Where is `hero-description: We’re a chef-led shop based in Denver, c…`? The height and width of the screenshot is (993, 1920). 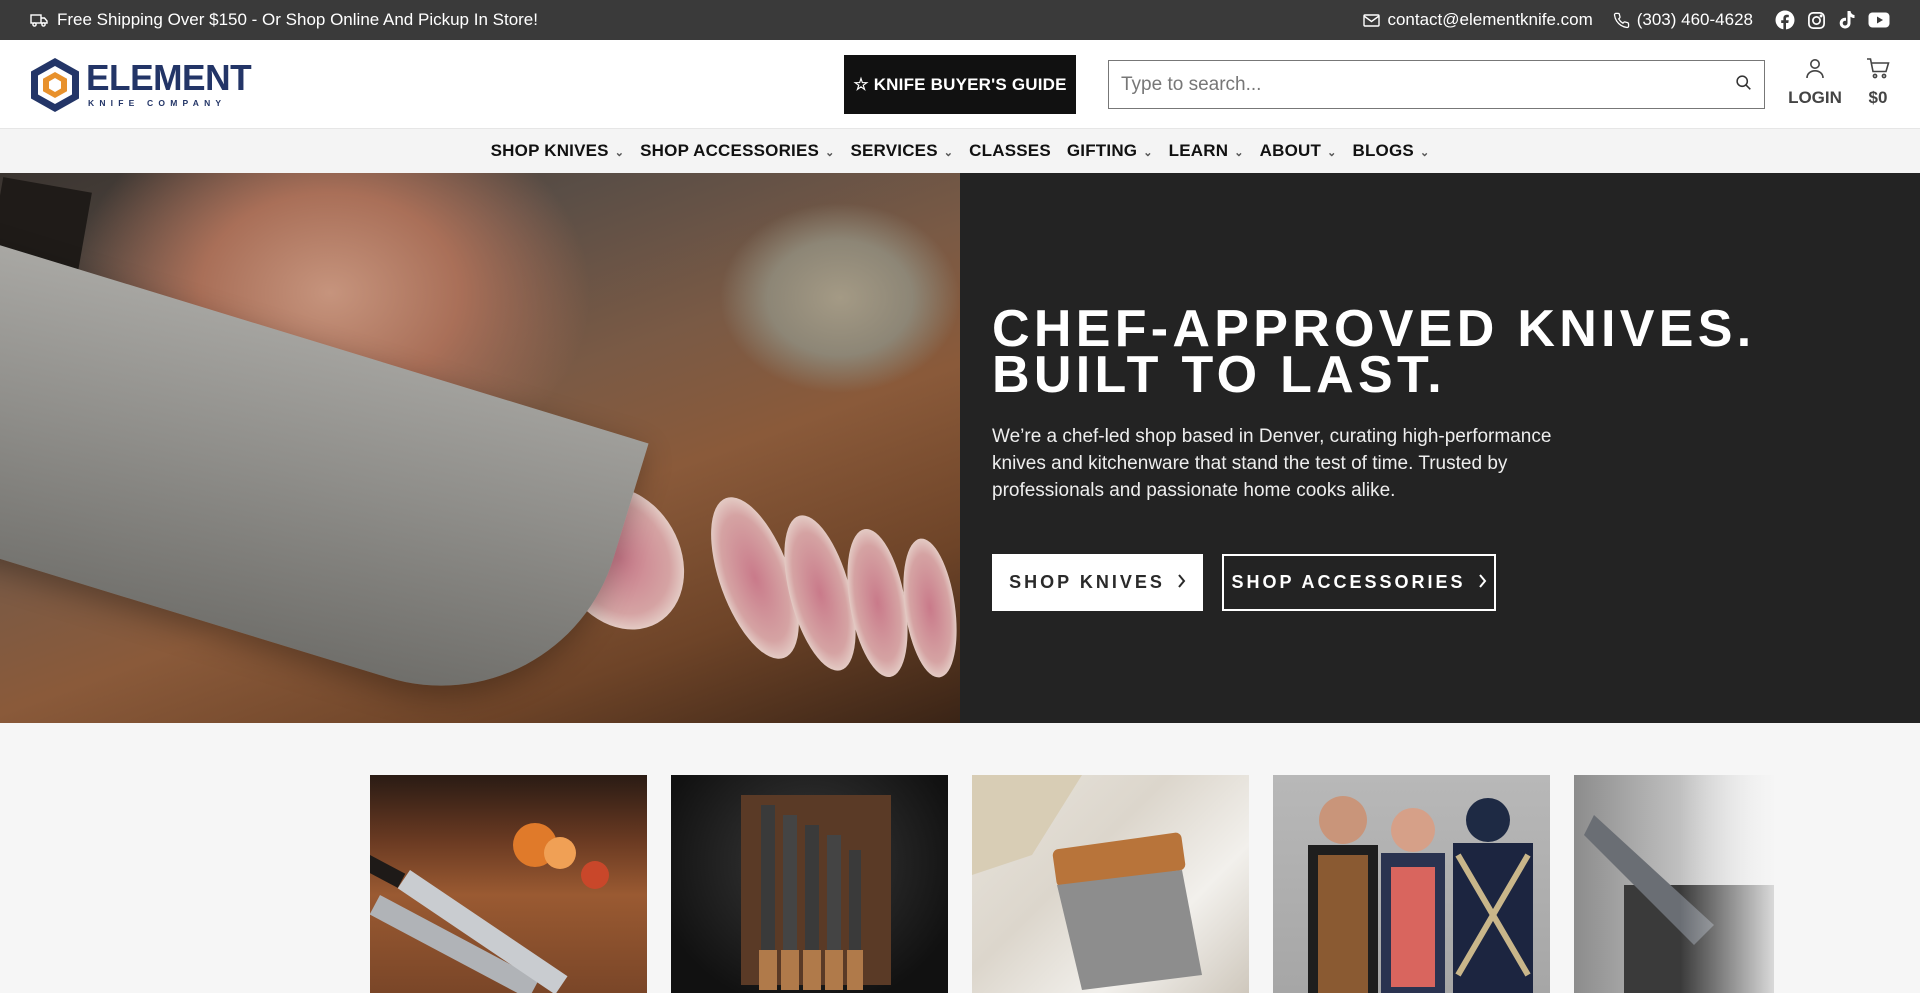 hero-description: We’re a chef-led shop based in Denver, c… is located at coordinates (1272, 463).